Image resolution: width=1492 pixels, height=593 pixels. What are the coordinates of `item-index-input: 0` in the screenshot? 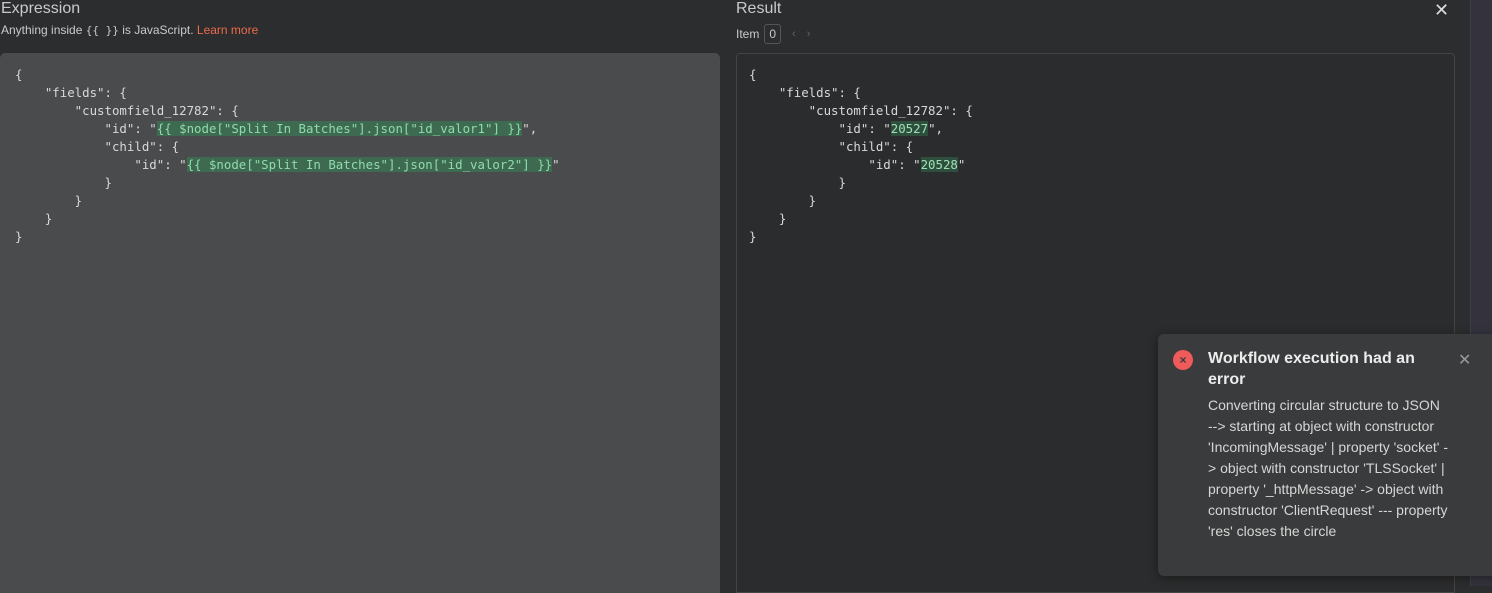 It's located at (773, 34).